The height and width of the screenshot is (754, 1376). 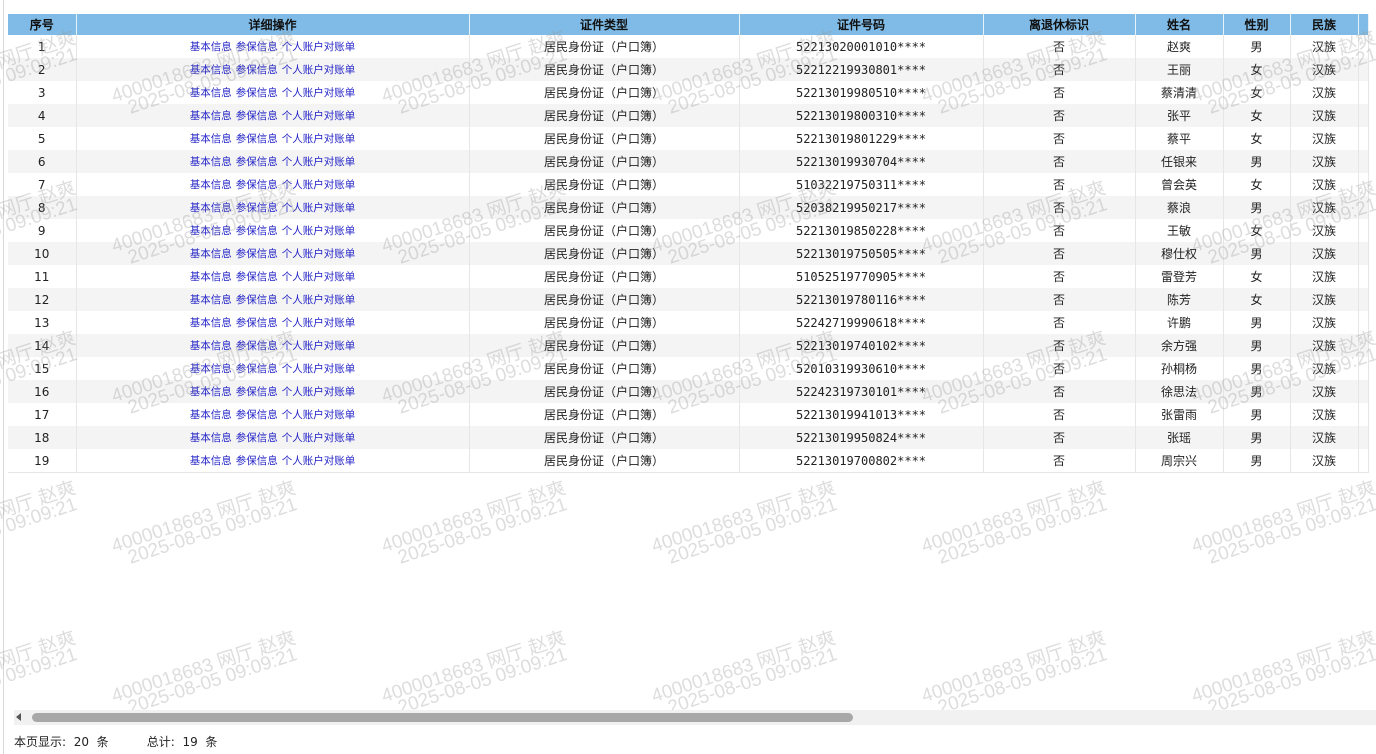 I want to click on col-header-operations: 详细操作, so click(x=273, y=24).